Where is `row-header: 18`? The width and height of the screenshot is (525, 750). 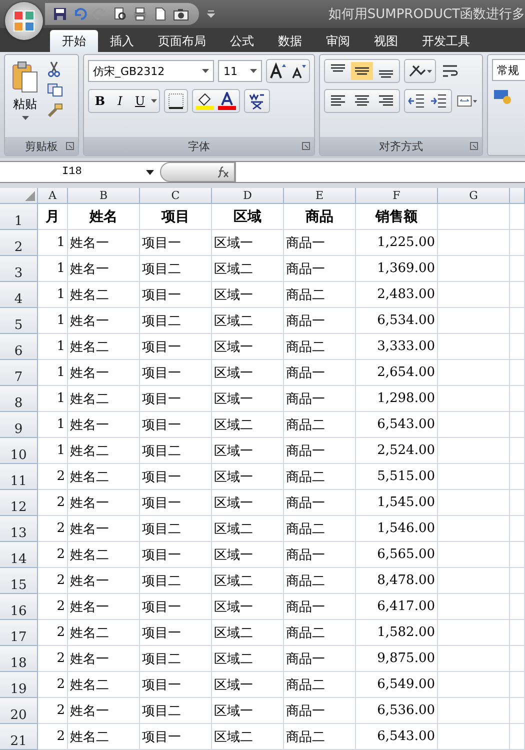
row-header: 18 is located at coordinates (19, 659).